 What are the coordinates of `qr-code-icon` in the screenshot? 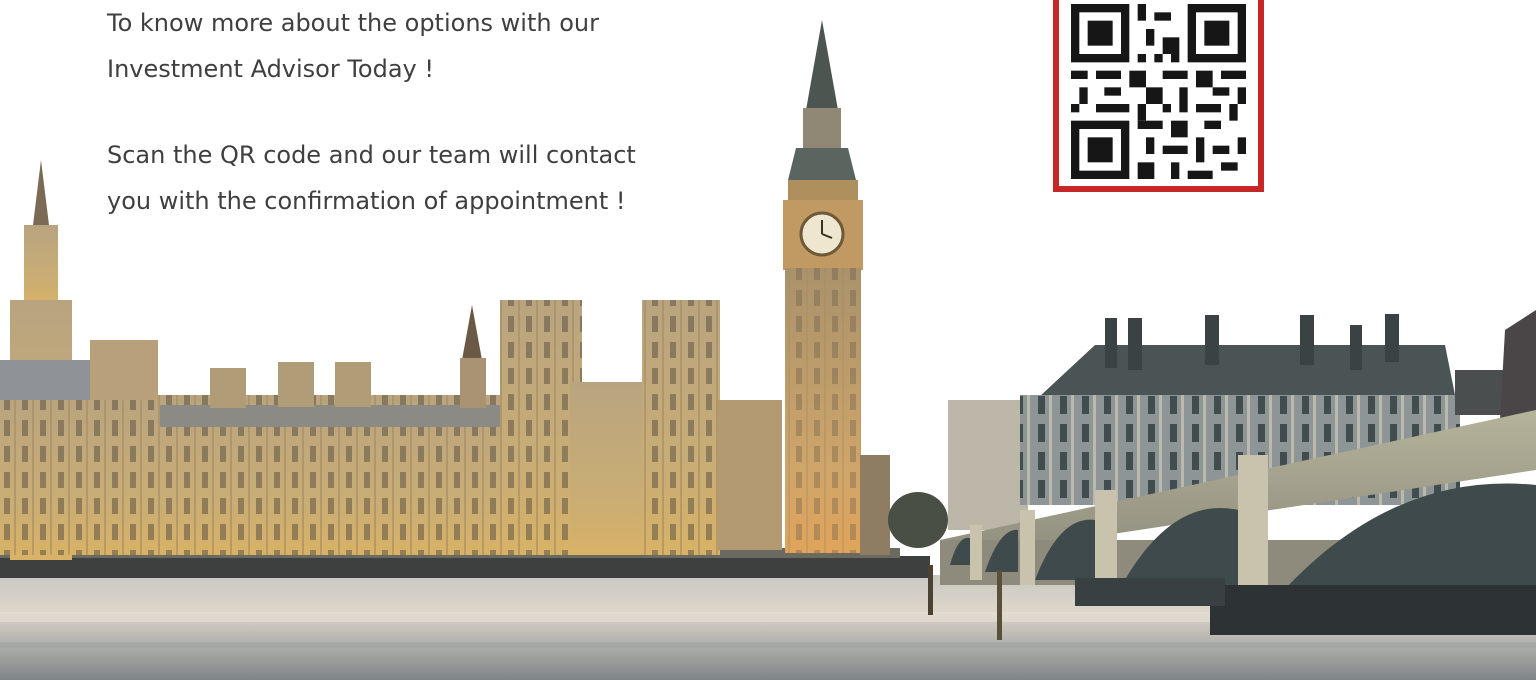 It's located at (1158, 91).